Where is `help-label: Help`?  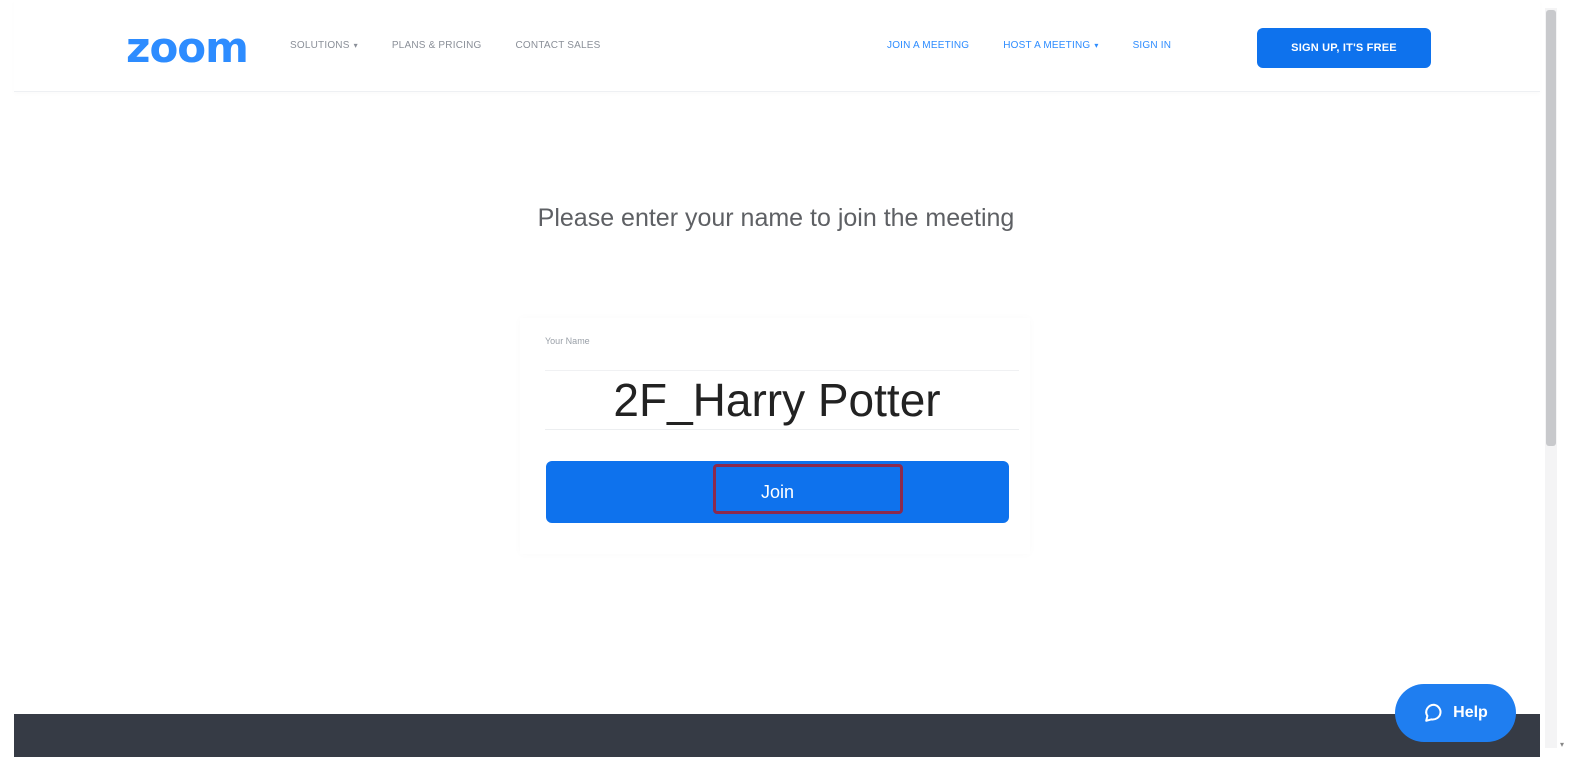 help-label: Help is located at coordinates (1470, 712).